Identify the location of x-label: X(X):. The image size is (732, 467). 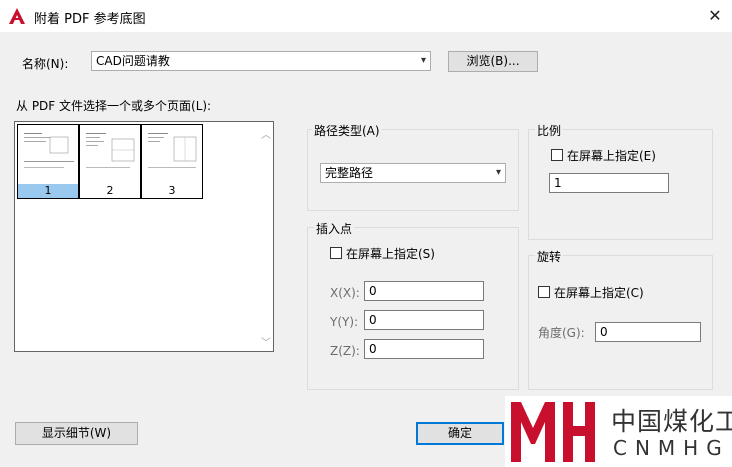
(345, 293).